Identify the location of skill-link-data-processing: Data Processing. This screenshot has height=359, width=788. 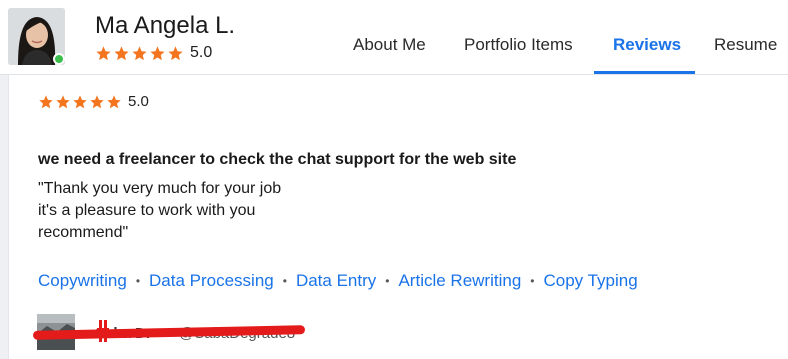
(211, 281).